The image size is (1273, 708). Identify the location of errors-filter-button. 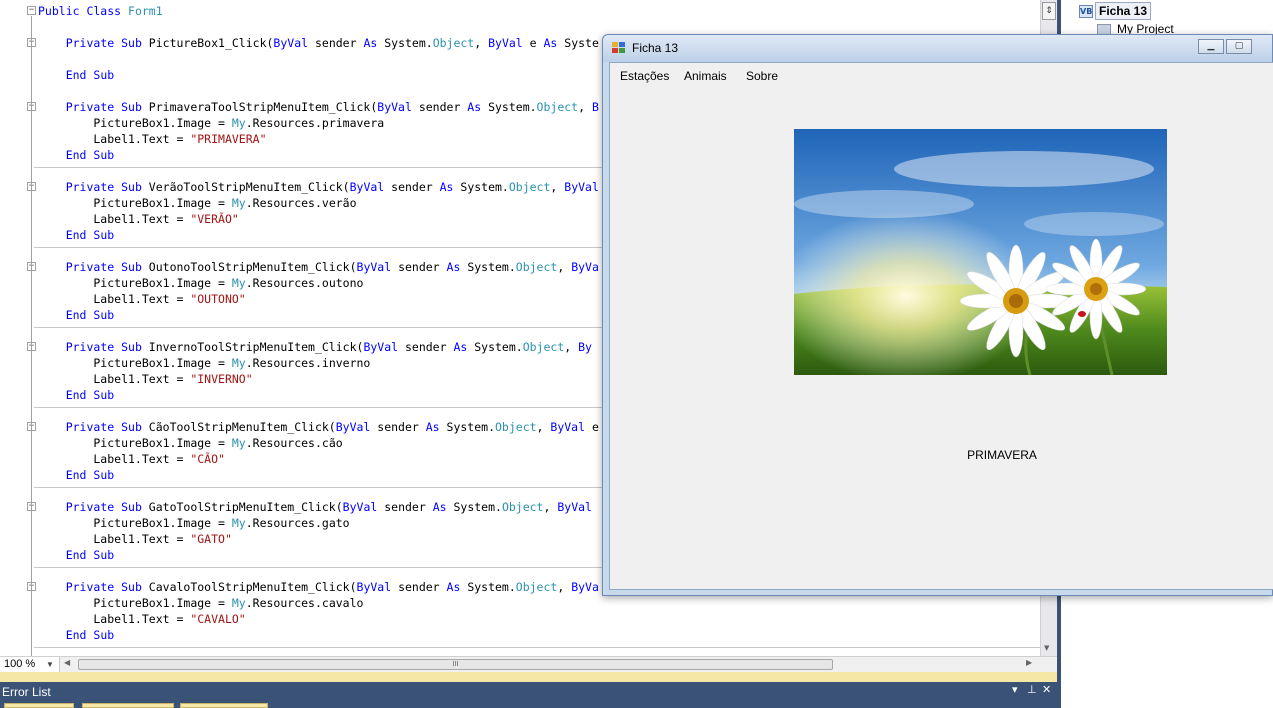
(39, 705).